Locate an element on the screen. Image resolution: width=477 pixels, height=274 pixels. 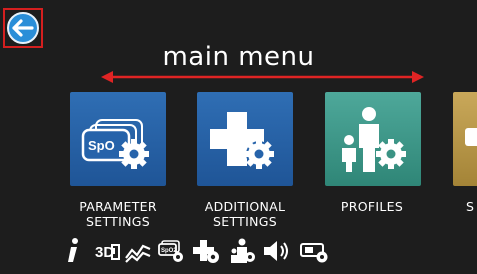
device-settings-icon is located at coordinates (315, 252).